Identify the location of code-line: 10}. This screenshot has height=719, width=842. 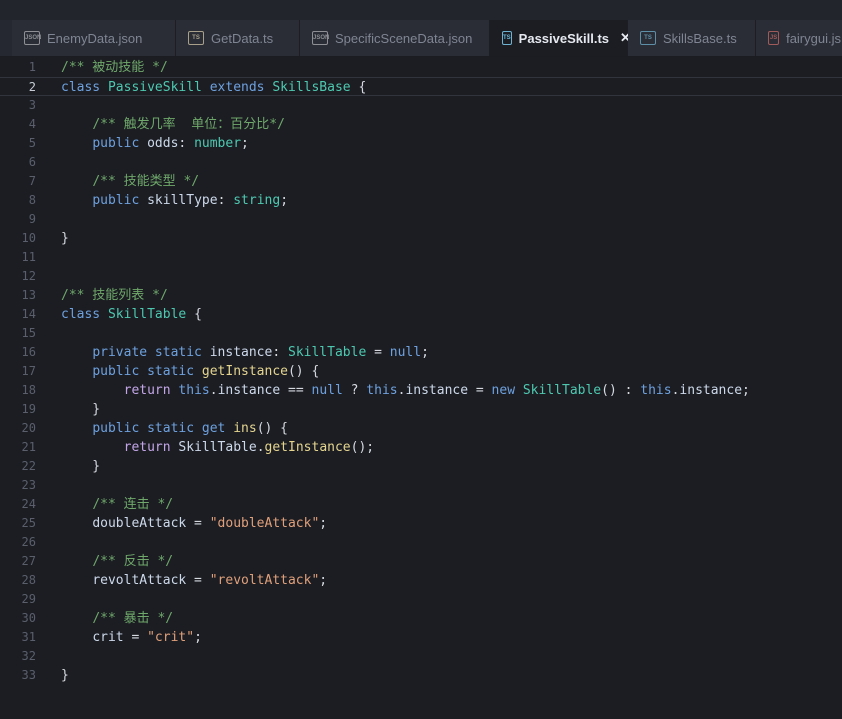
(421, 238).